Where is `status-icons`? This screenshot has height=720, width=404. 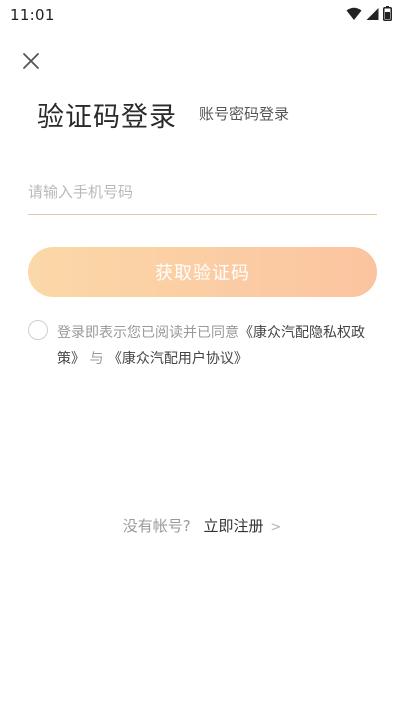 status-icons is located at coordinates (369, 15).